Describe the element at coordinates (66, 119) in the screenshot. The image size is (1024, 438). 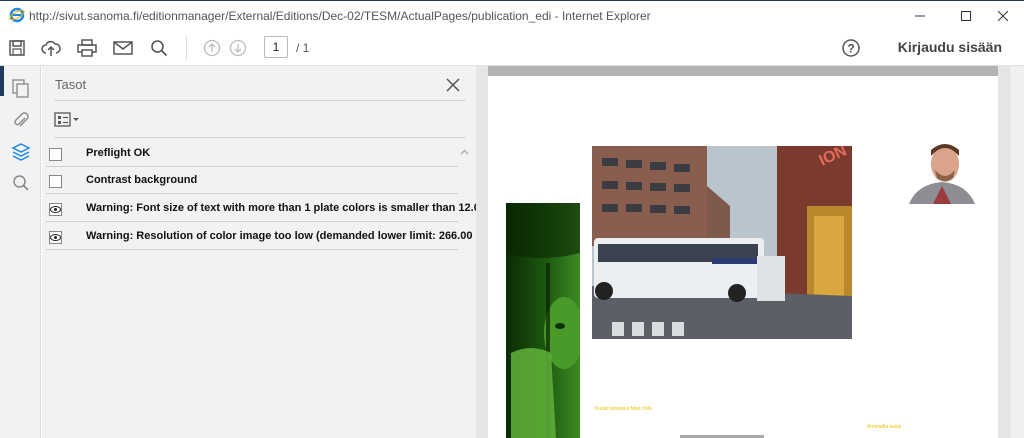
I see `options-menu-icon` at that location.